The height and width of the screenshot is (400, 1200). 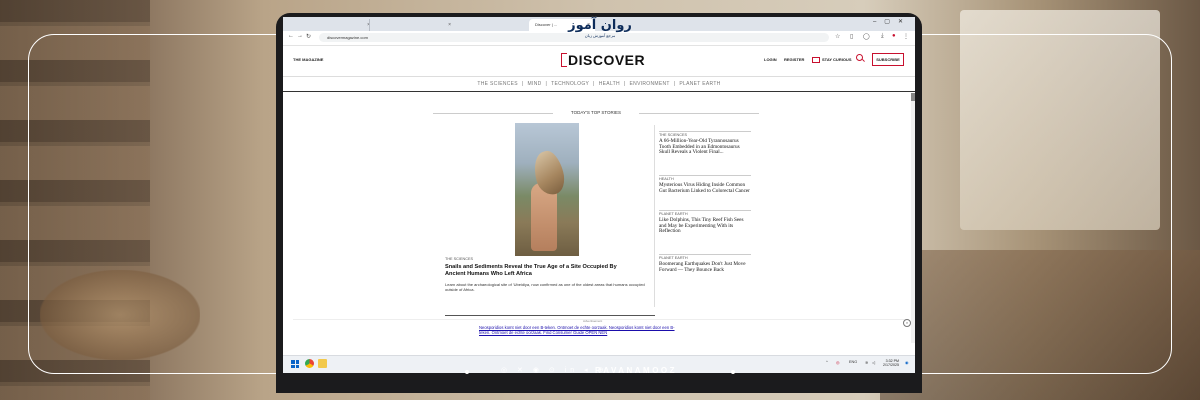 I want to click on clock-date: 2/17/2025, so click(x=891, y=365).